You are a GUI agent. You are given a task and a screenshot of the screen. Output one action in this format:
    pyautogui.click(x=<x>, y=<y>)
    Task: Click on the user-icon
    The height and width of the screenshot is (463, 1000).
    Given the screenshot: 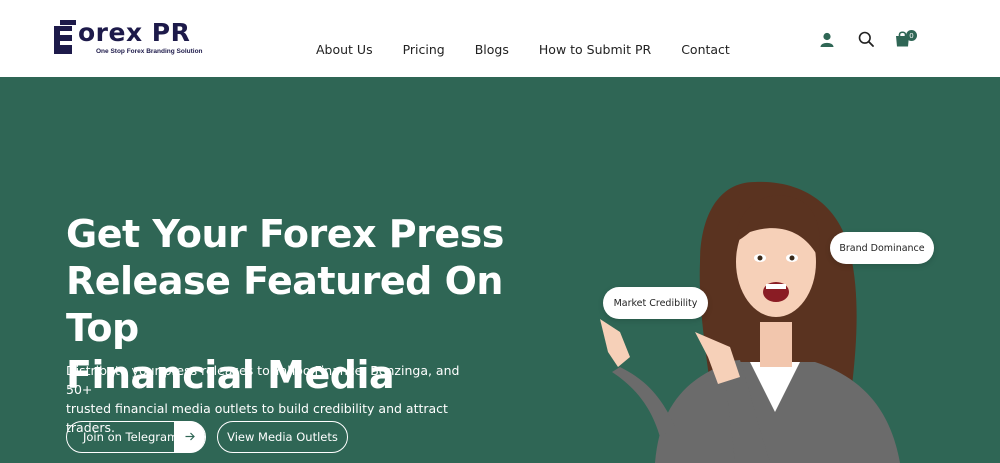 What is the action you would take?
    pyautogui.click(x=827, y=39)
    